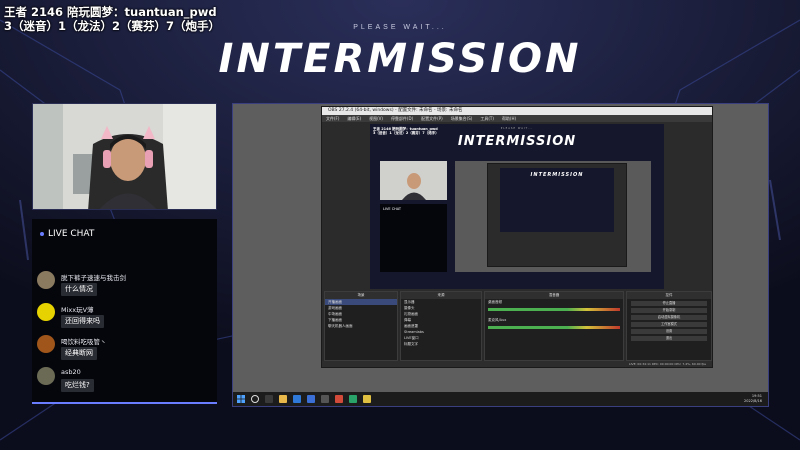 This screenshot has width=800, height=450. I want to click on chat-message-text: 还回得来吗, so click(82, 321).